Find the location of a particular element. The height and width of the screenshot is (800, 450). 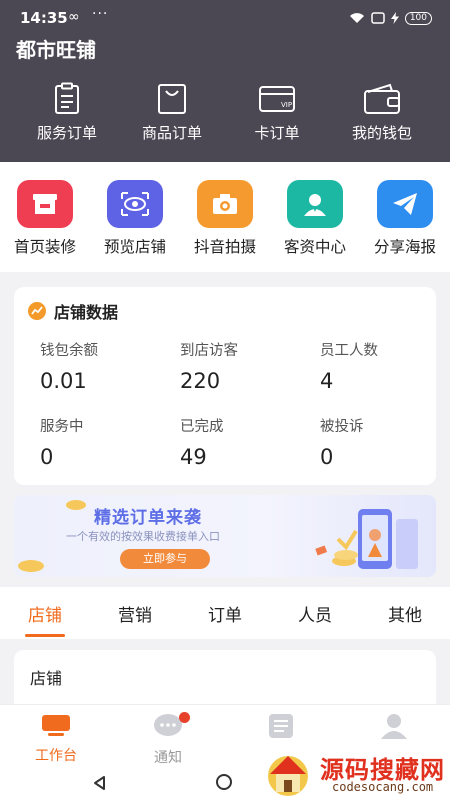

nav-notifications: 通知 is located at coordinates (168, 739).